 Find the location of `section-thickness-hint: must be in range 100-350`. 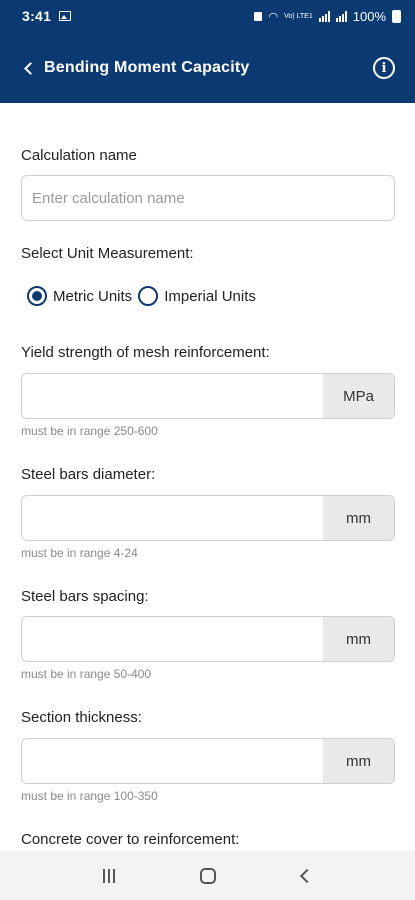

section-thickness-hint: must be in range 100-350 is located at coordinates (89, 796).